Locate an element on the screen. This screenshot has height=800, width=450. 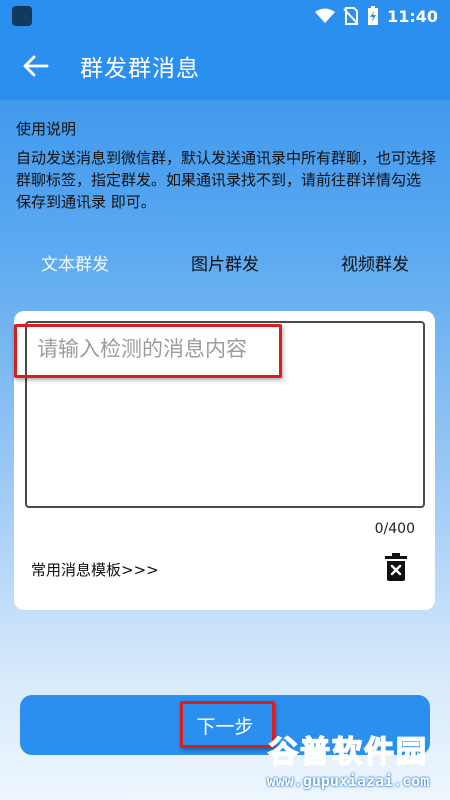
char-counter: 0/400 is located at coordinates (394, 529).